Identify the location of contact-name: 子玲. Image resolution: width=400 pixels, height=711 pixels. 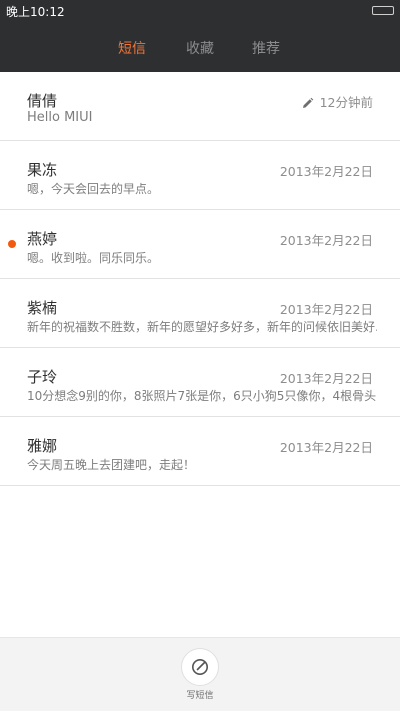
(42, 377).